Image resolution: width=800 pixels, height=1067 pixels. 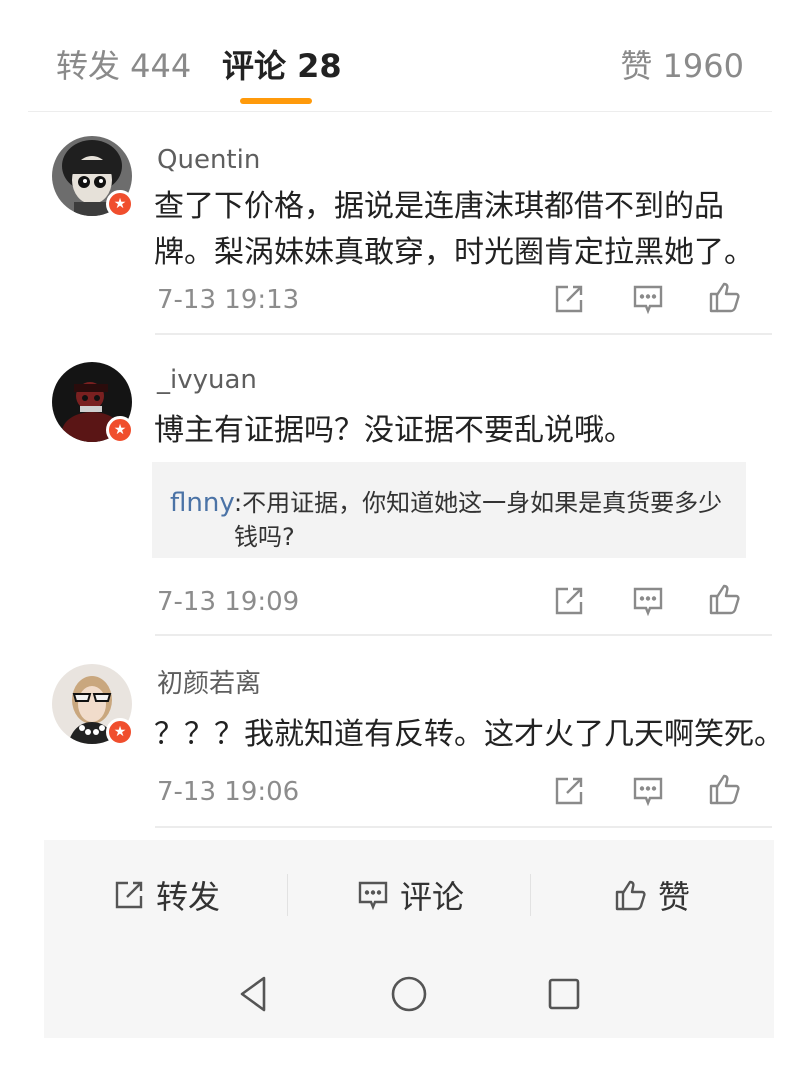 I want to click on tab-like: 赞 1960, so click(x=682, y=66).